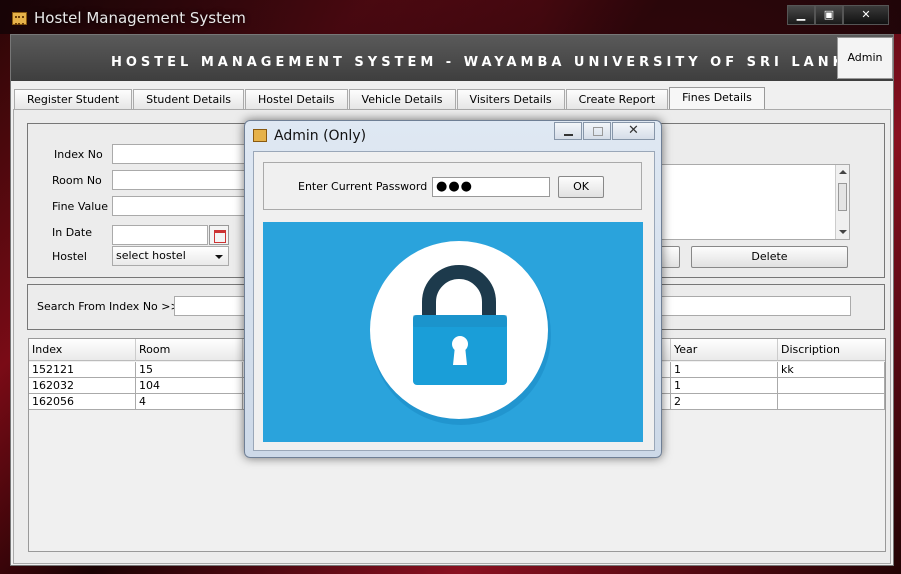 The width and height of the screenshot is (901, 574). What do you see at coordinates (189, 386) in the screenshot?
I see `cell-room: 104` at bounding box center [189, 386].